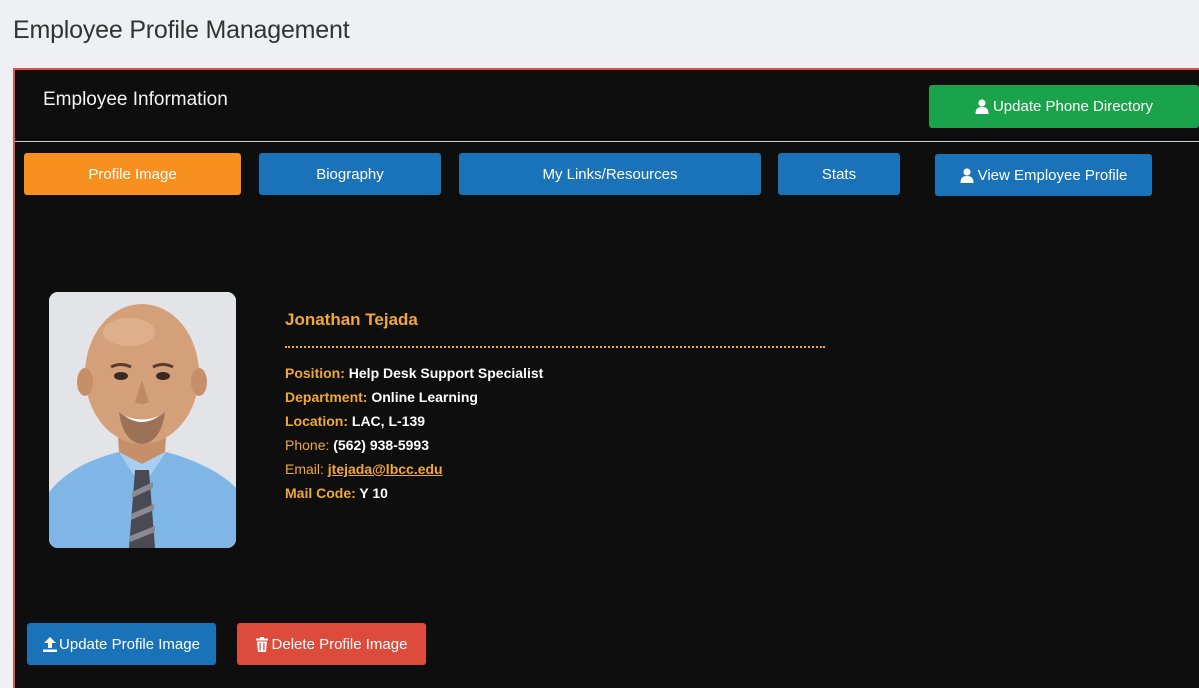 This screenshot has width=1199, height=688. Describe the element at coordinates (142, 420) in the screenshot. I see `profile-photo` at that location.